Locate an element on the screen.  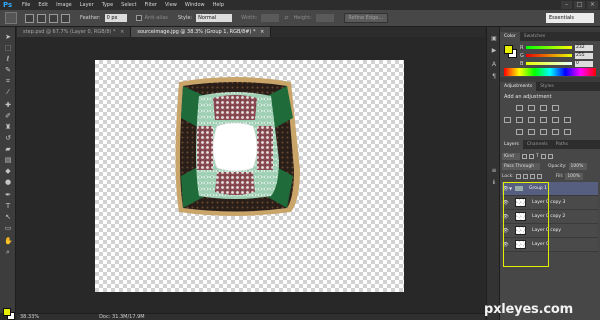
filter-smart-object-icon is located at coordinates (550, 156).